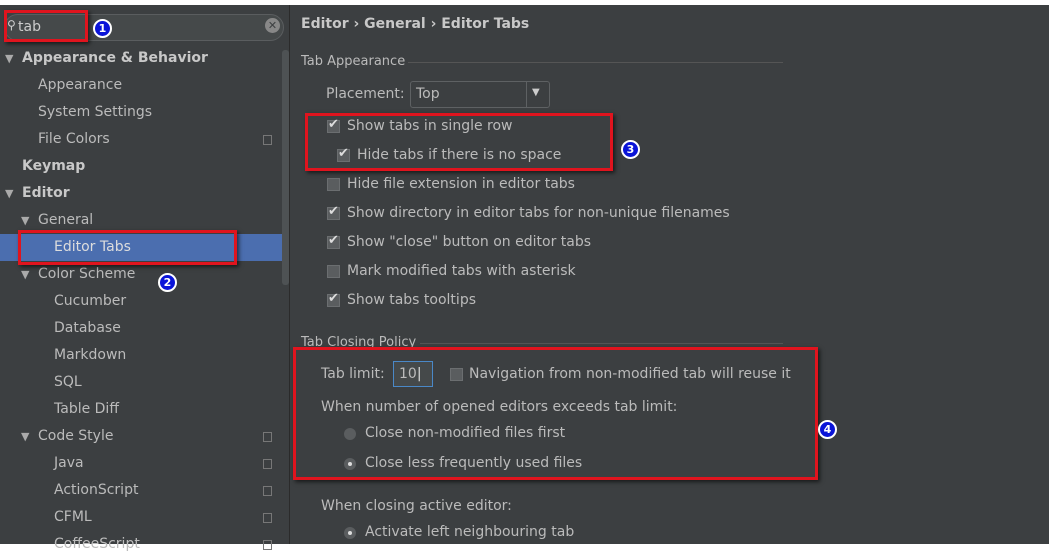  Describe the element at coordinates (470, 532) in the screenshot. I see `radio-label: Activate left neighbouring tab` at that location.